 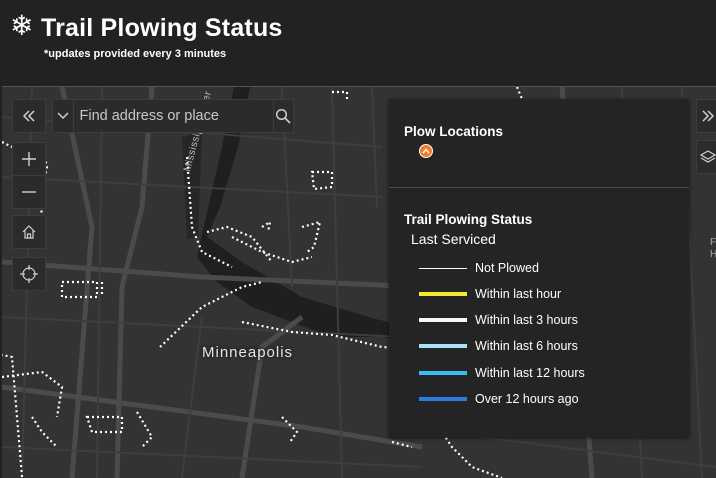 I want to click on legend-item: Within last 3 hours, so click(x=498, y=320).